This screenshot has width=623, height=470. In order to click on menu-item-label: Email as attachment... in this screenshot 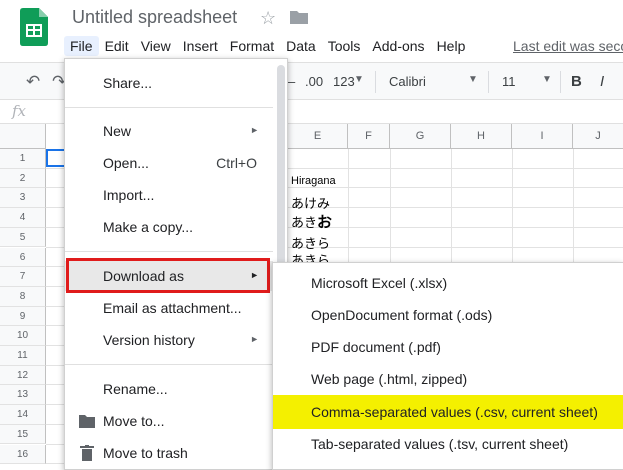, I will do `click(172, 308)`.